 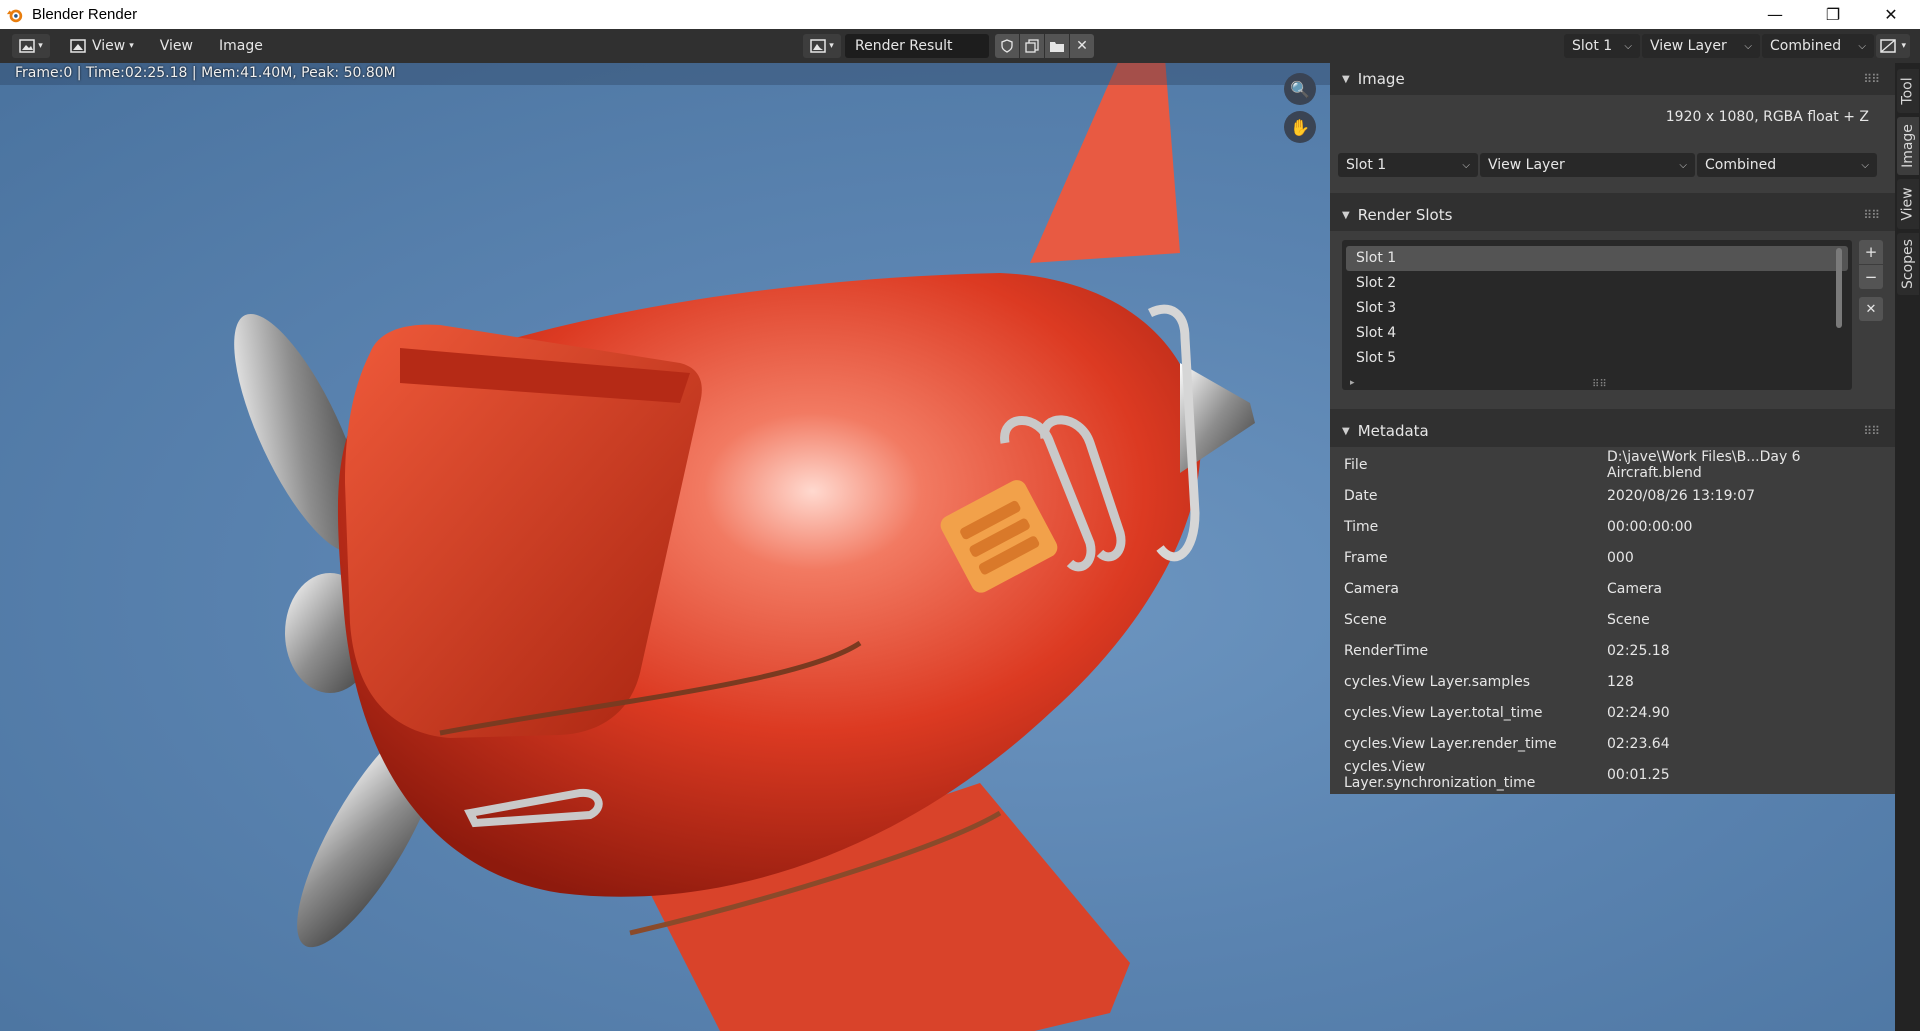 I want to click on slot-dropdown-label: Slot 1, so click(x=1592, y=46).